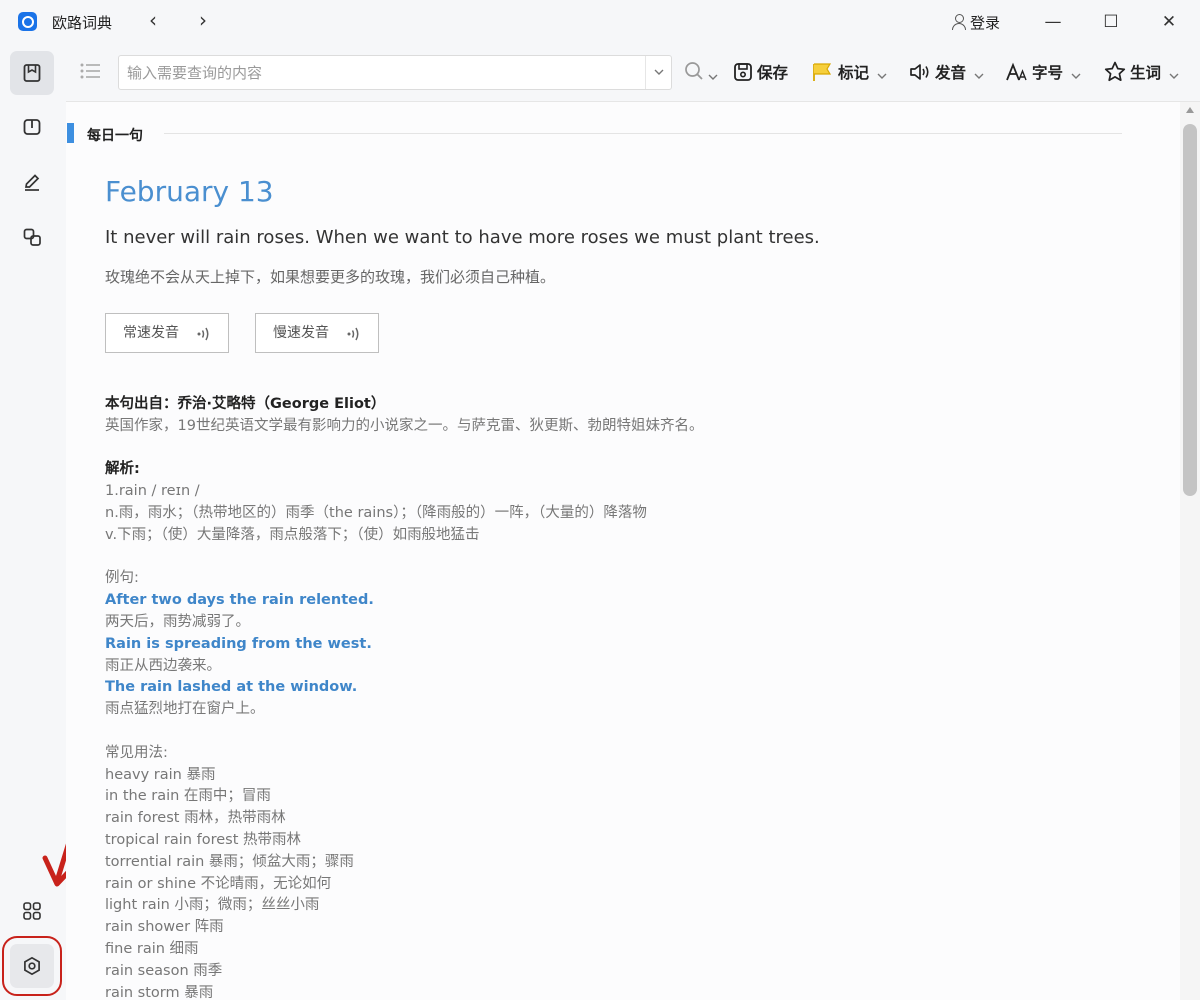 The width and height of the screenshot is (1200, 1000). I want to click on star-icon, so click(1115, 71).